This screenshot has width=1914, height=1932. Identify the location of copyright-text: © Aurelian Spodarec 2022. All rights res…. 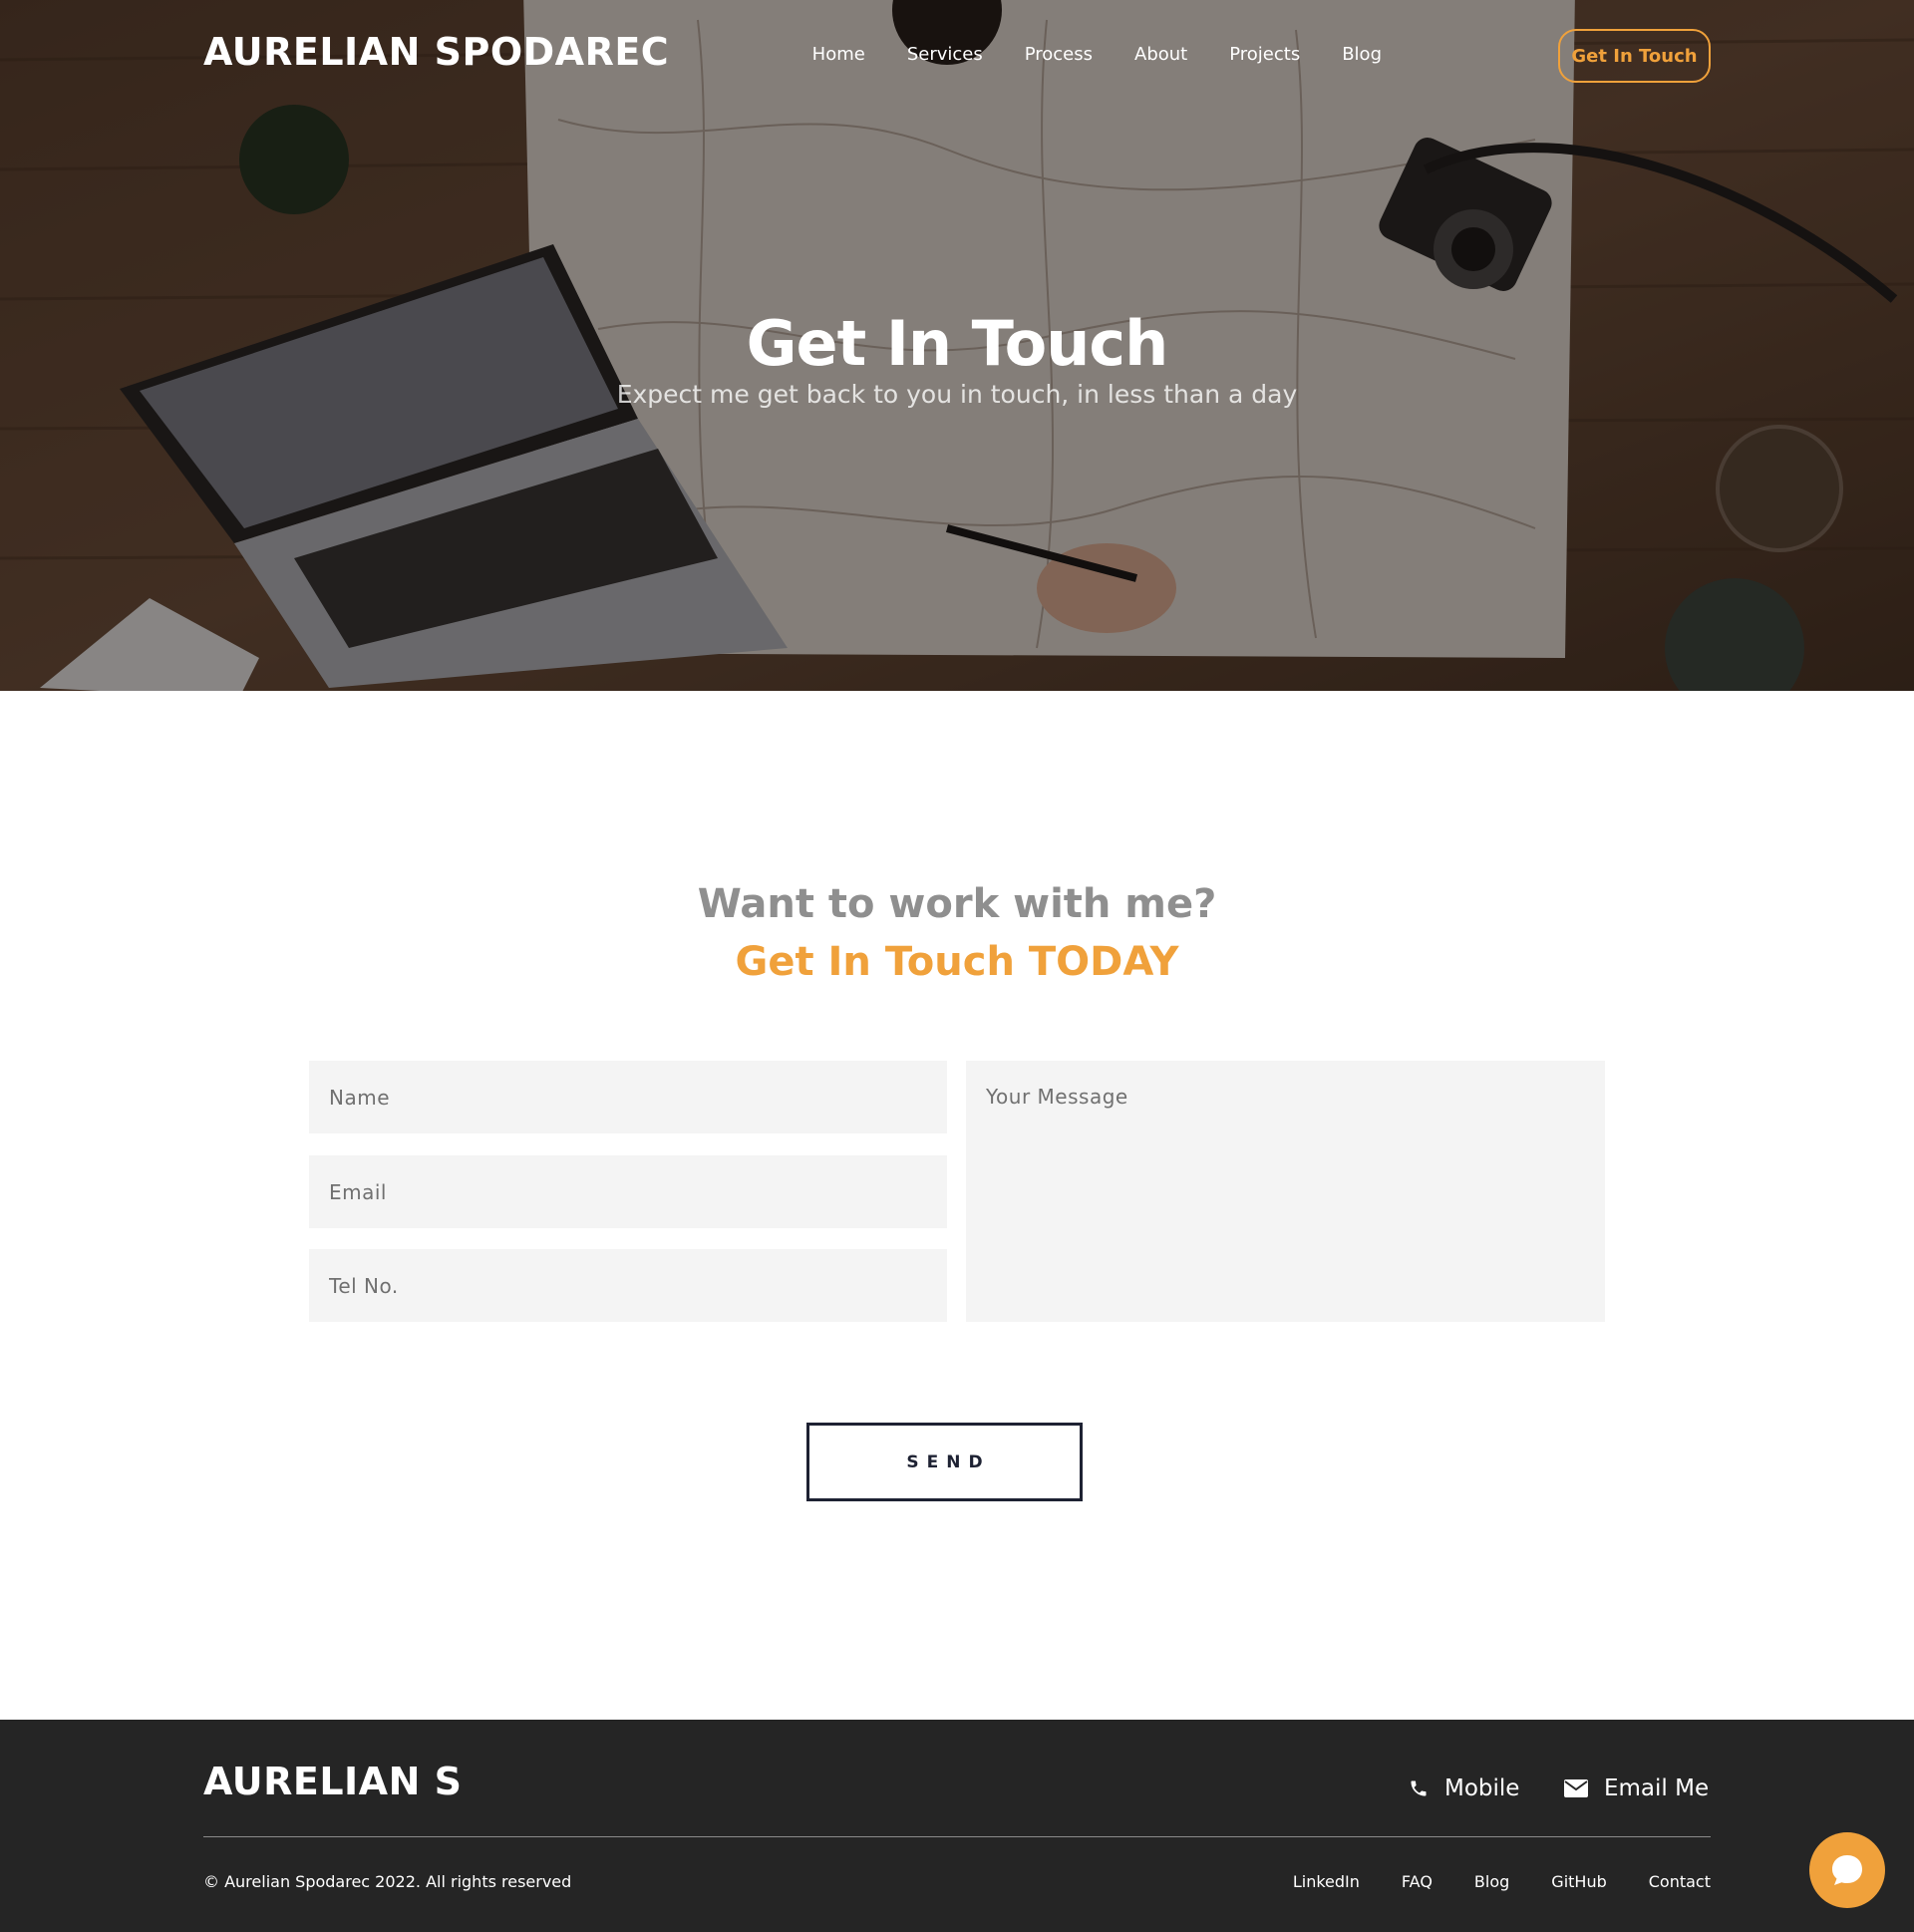
(387, 1881).